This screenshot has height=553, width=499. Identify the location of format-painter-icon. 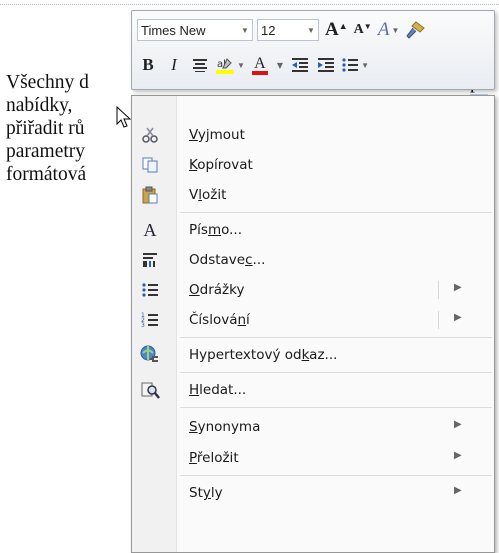
(415, 30).